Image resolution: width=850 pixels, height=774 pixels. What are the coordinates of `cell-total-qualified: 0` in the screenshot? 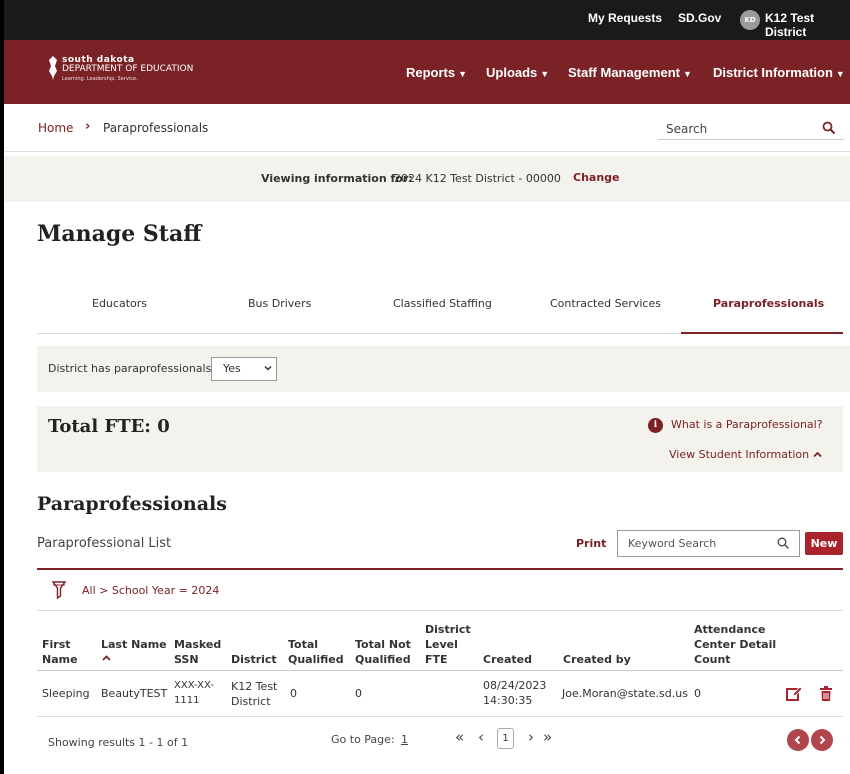 It's located at (293, 693).